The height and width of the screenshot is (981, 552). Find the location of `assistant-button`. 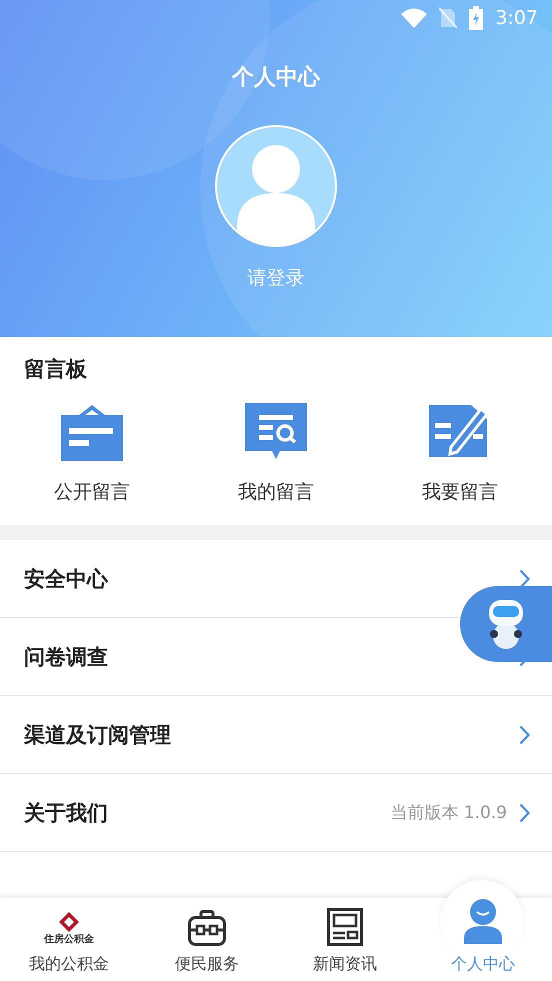

assistant-button is located at coordinates (506, 624).